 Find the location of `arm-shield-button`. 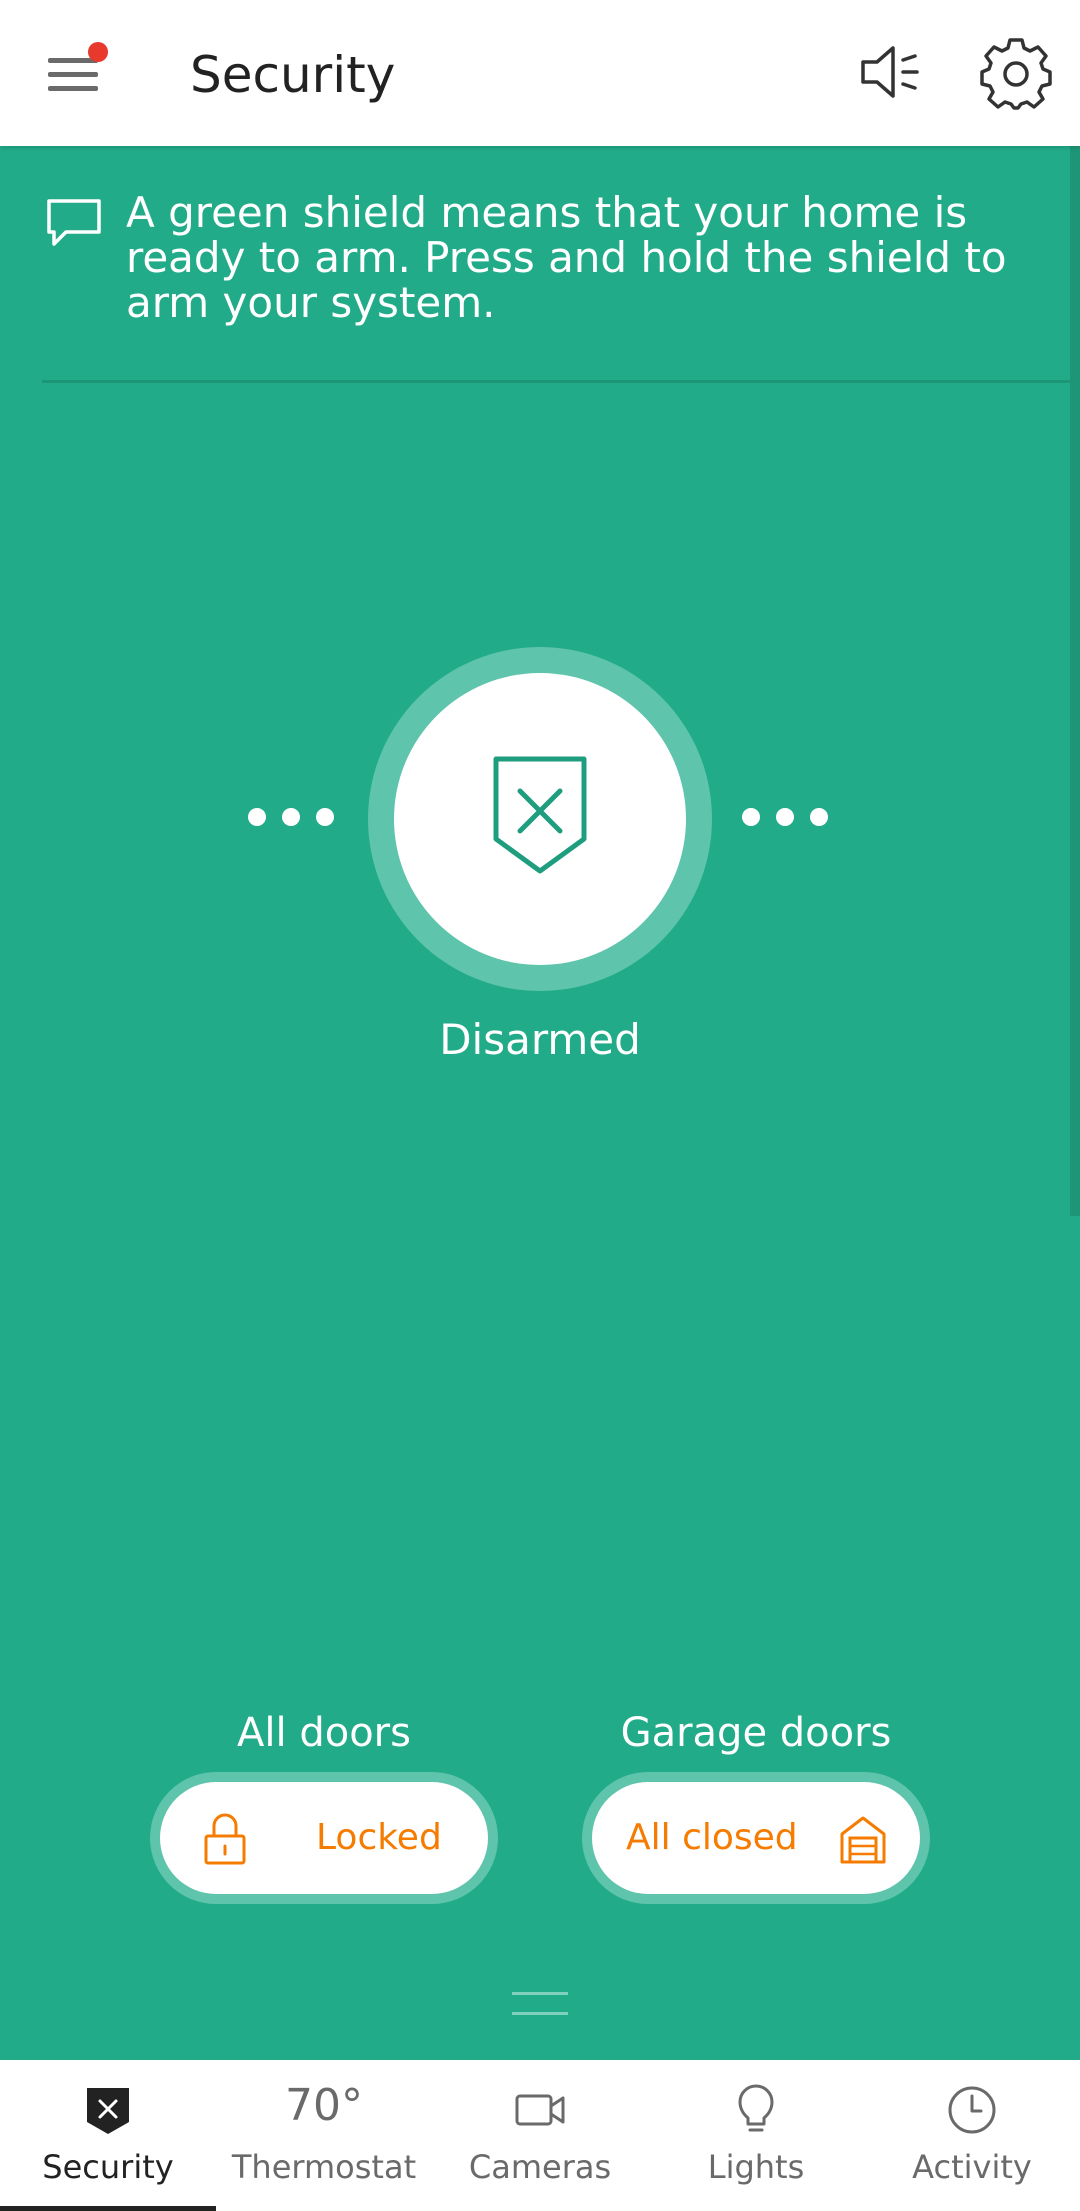

arm-shield-button is located at coordinates (540, 819).